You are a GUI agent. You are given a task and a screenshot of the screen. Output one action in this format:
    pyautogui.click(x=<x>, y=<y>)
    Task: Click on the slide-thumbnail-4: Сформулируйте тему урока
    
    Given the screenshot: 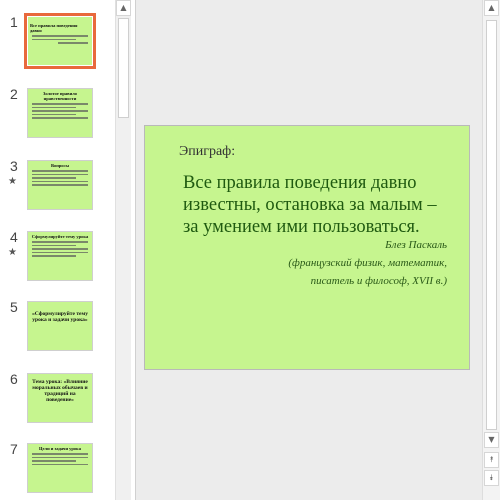 What is the action you would take?
    pyautogui.click(x=60, y=256)
    